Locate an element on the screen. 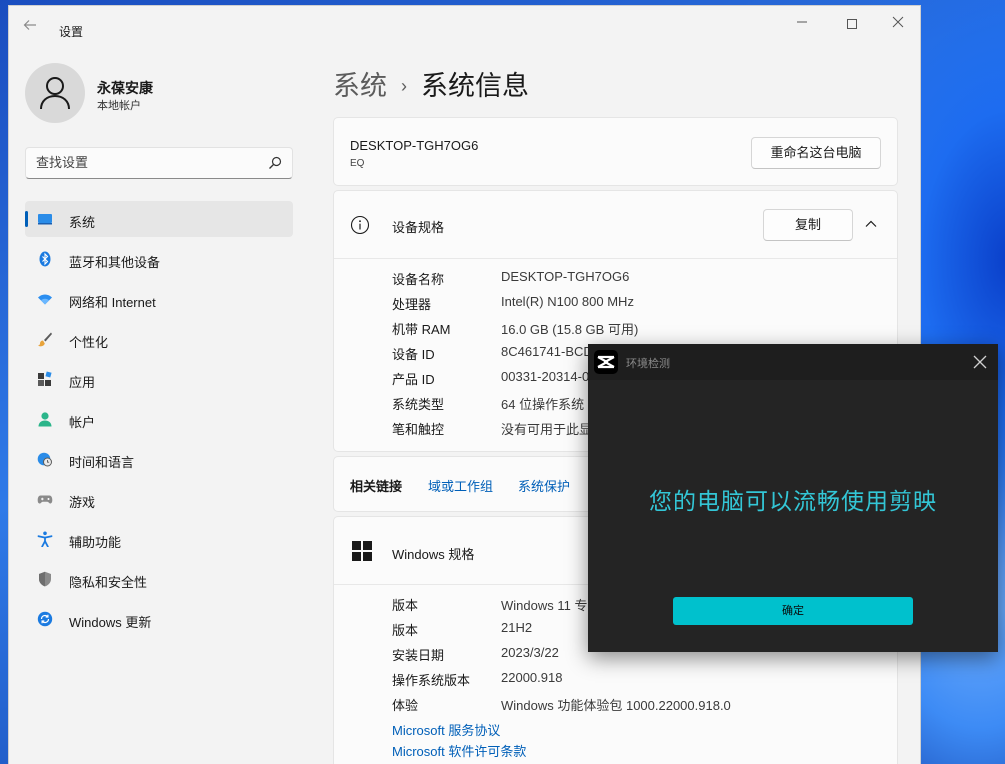  sidebar-item-apps: 应用 is located at coordinates (159, 379).